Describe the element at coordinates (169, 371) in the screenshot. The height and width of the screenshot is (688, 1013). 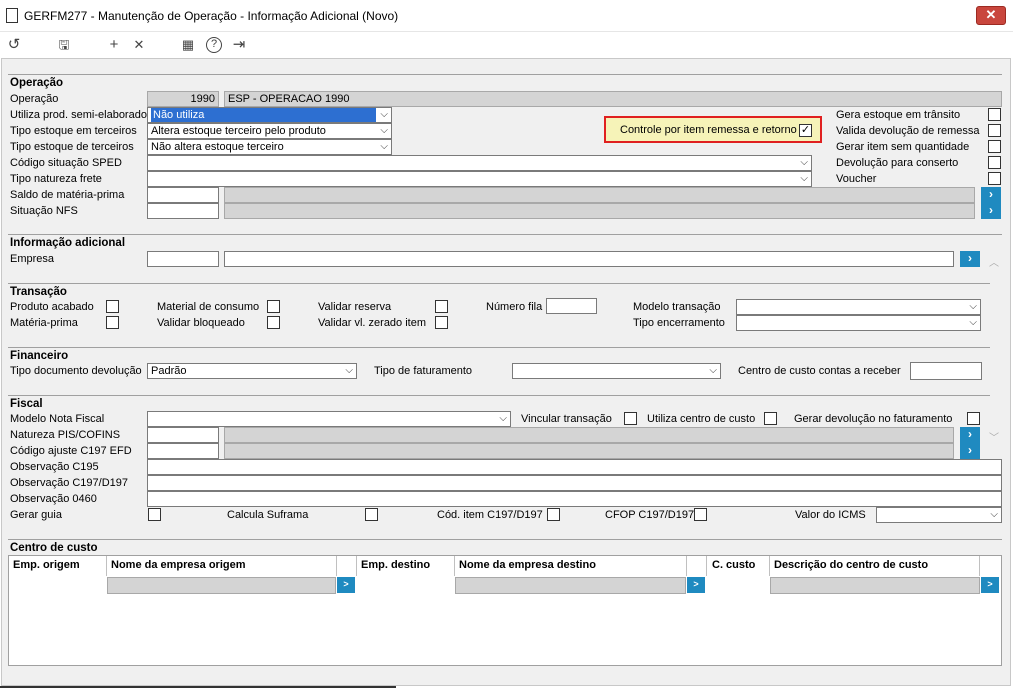
I see `tipo-doc-value: Padrão` at that location.